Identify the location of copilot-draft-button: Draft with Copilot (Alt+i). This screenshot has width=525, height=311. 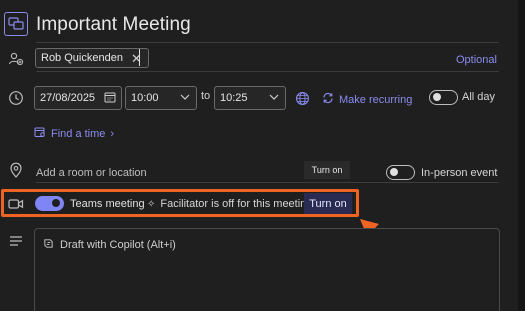
(109, 245).